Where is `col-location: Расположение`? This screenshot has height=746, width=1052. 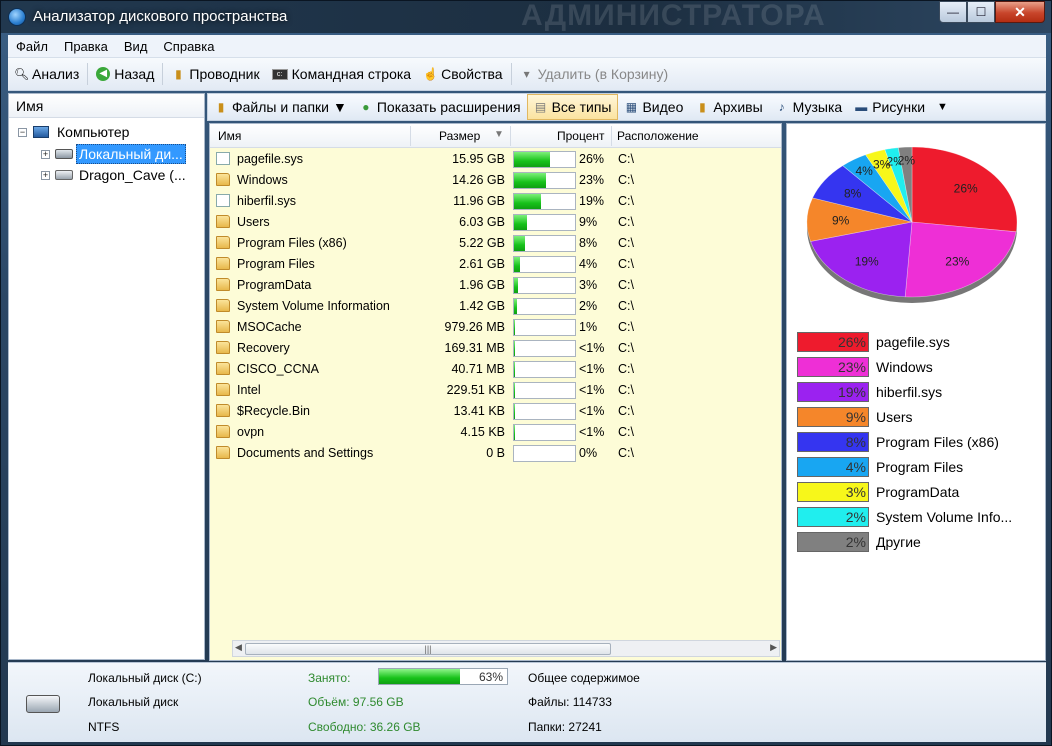 col-location: Расположение is located at coordinates (658, 136).